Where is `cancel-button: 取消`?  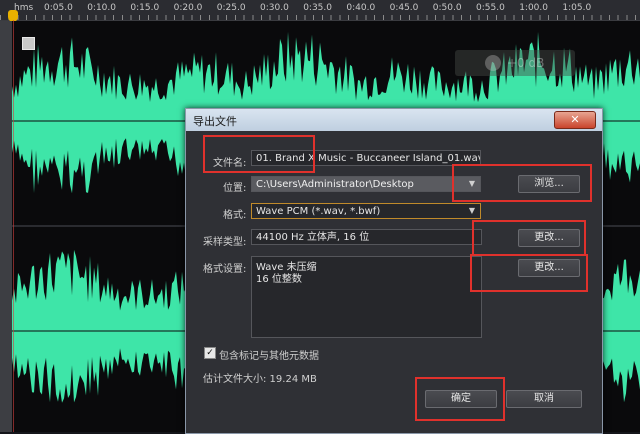
cancel-button: 取消 is located at coordinates (544, 399).